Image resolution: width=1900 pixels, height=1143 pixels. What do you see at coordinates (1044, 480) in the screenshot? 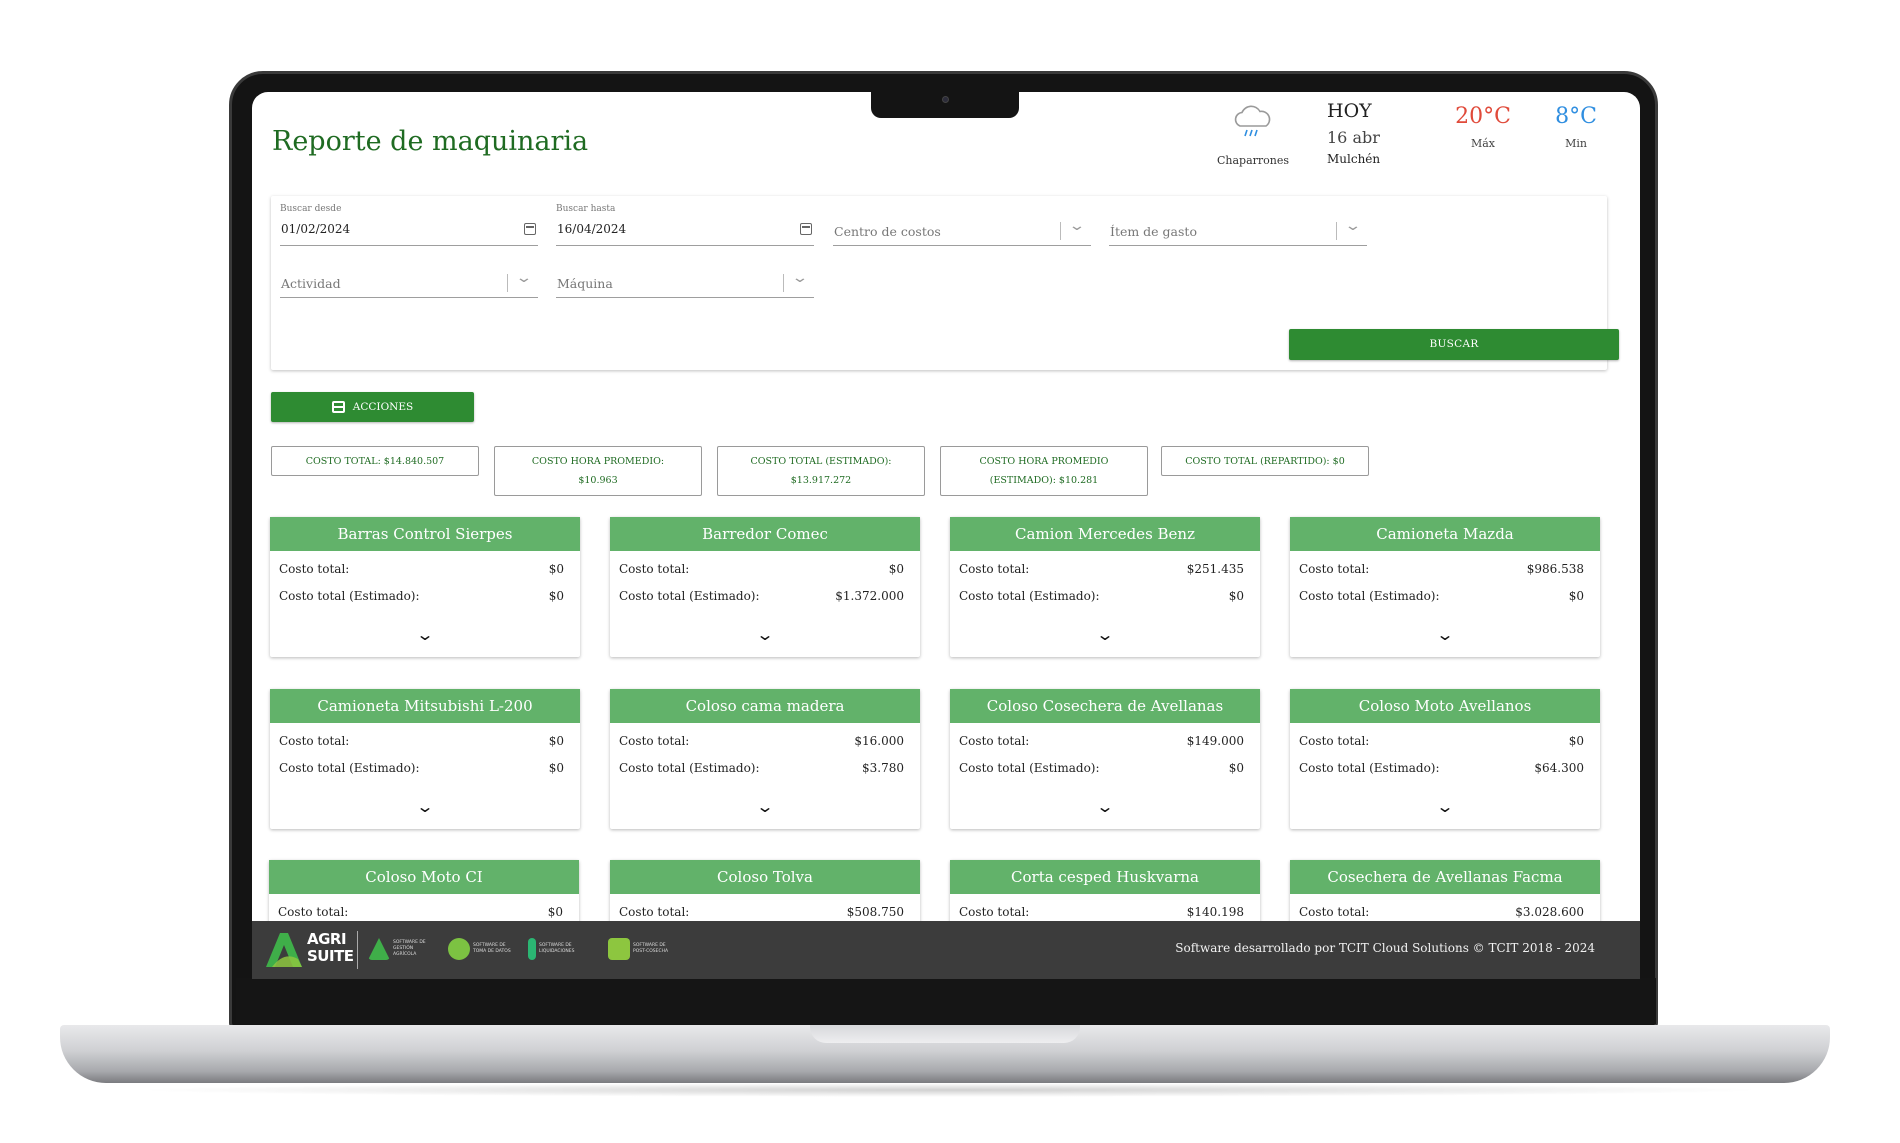
I see `stat-line: (ESTIMADO): $10.281` at bounding box center [1044, 480].